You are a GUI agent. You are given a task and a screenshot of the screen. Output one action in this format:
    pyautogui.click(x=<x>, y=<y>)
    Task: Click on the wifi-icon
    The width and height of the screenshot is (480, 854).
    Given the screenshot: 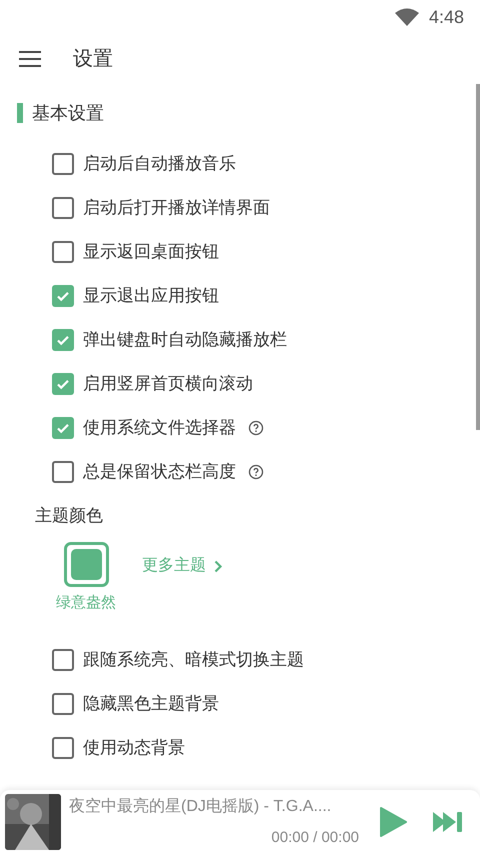 What is the action you would take?
    pyautogui.click(x=406, y=17)
    